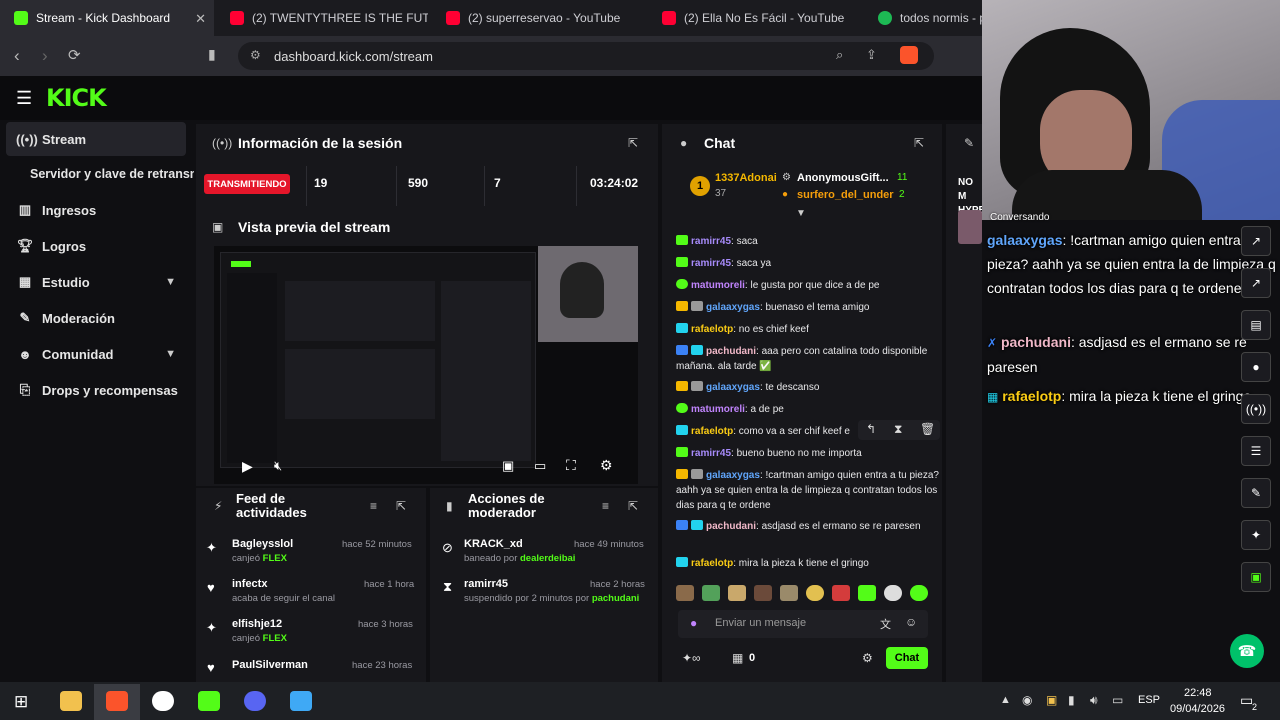 The image size is (1280, 720). Describe the element at coordinates (283, 584) in the screenshot. I see `feed-user: infectx` at that location.